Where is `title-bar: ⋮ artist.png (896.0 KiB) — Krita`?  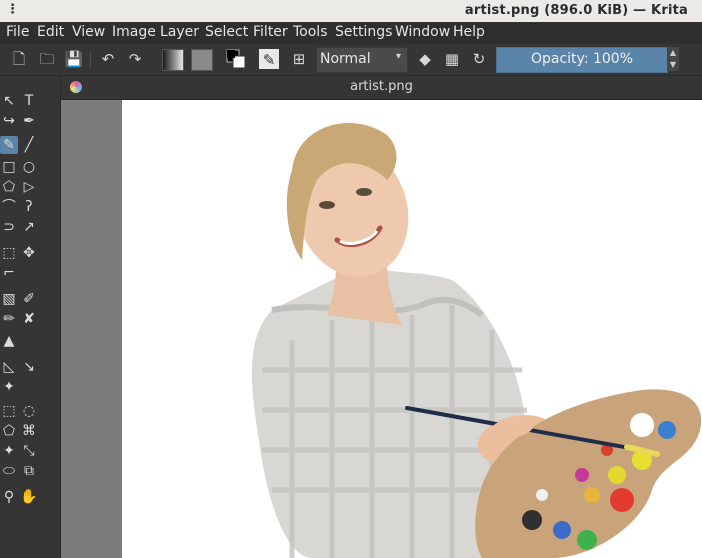
title-bar: ⋮ artist.png (896.0 KiB) — Krita is located at coordinates (351, 11).